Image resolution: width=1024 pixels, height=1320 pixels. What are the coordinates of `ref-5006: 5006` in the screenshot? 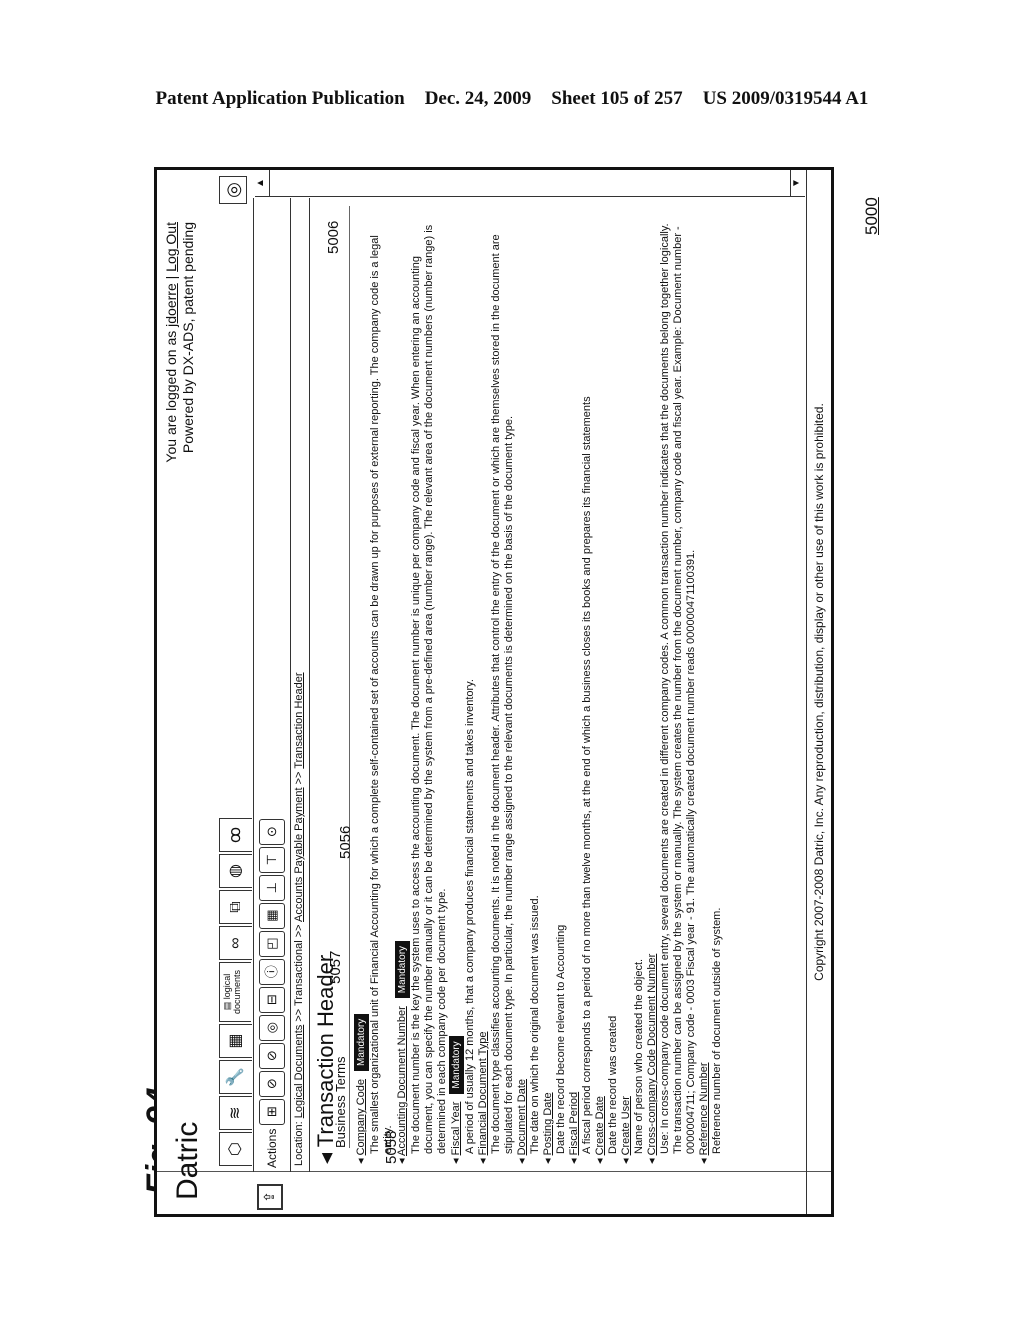 It's located at (333, 237).